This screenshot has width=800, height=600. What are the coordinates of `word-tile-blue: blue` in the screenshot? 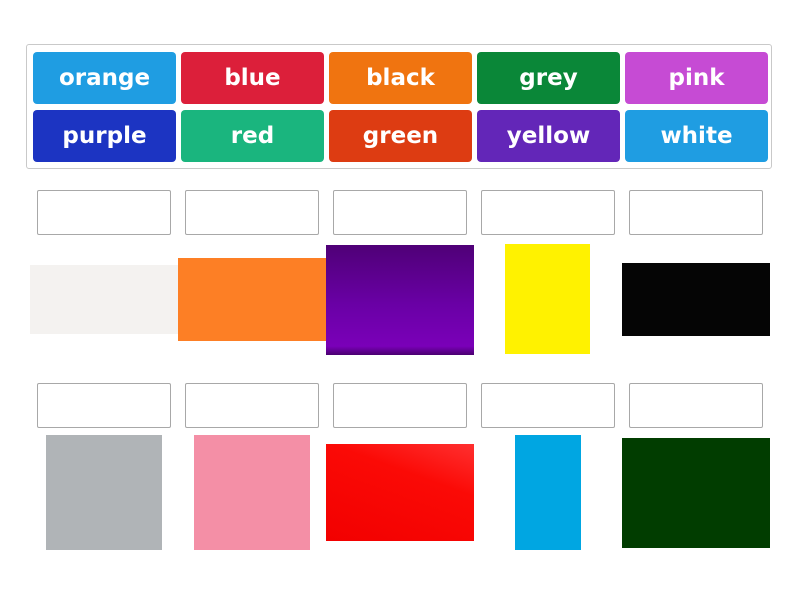 It's located at (252, 78).